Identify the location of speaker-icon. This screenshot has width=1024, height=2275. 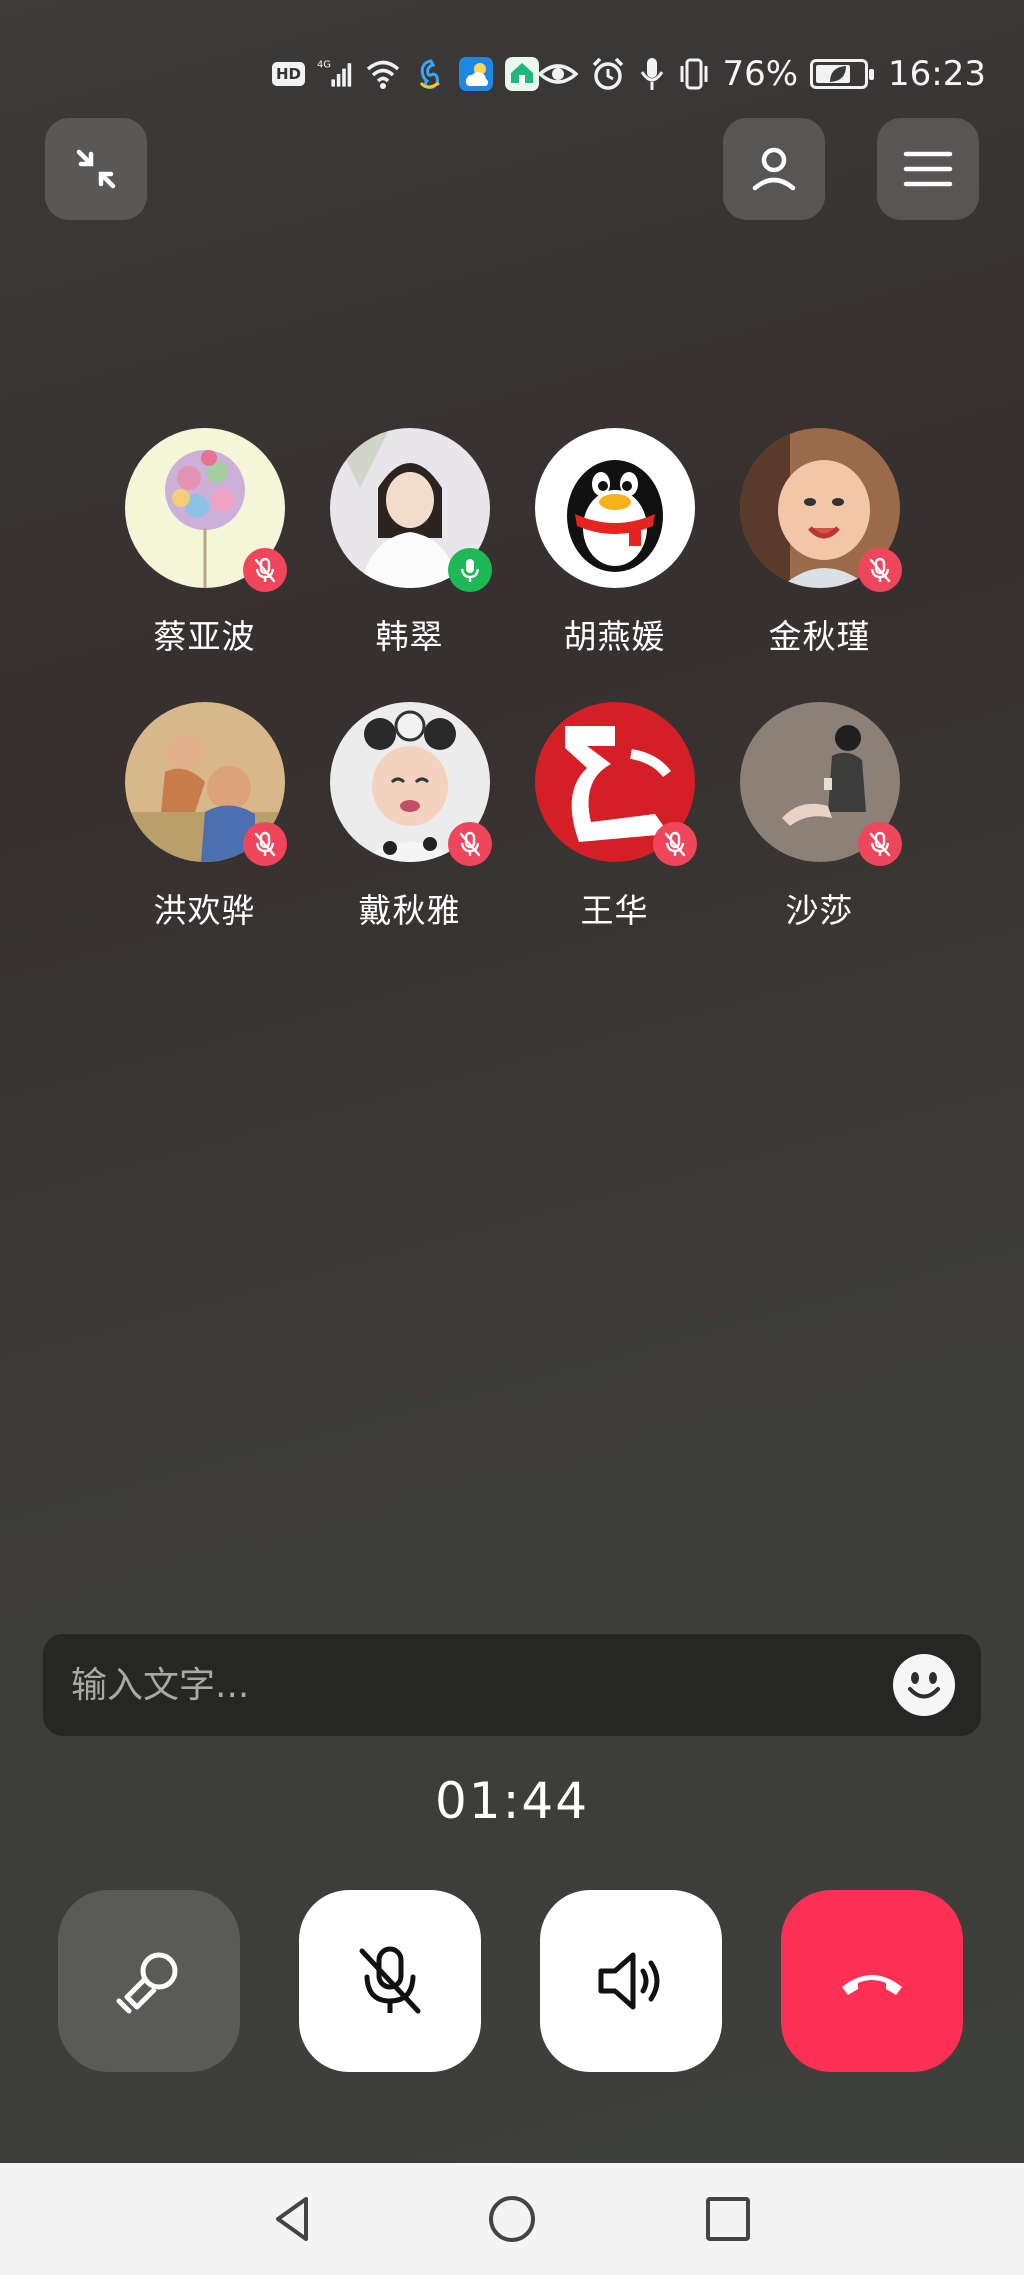
(629, 1981).